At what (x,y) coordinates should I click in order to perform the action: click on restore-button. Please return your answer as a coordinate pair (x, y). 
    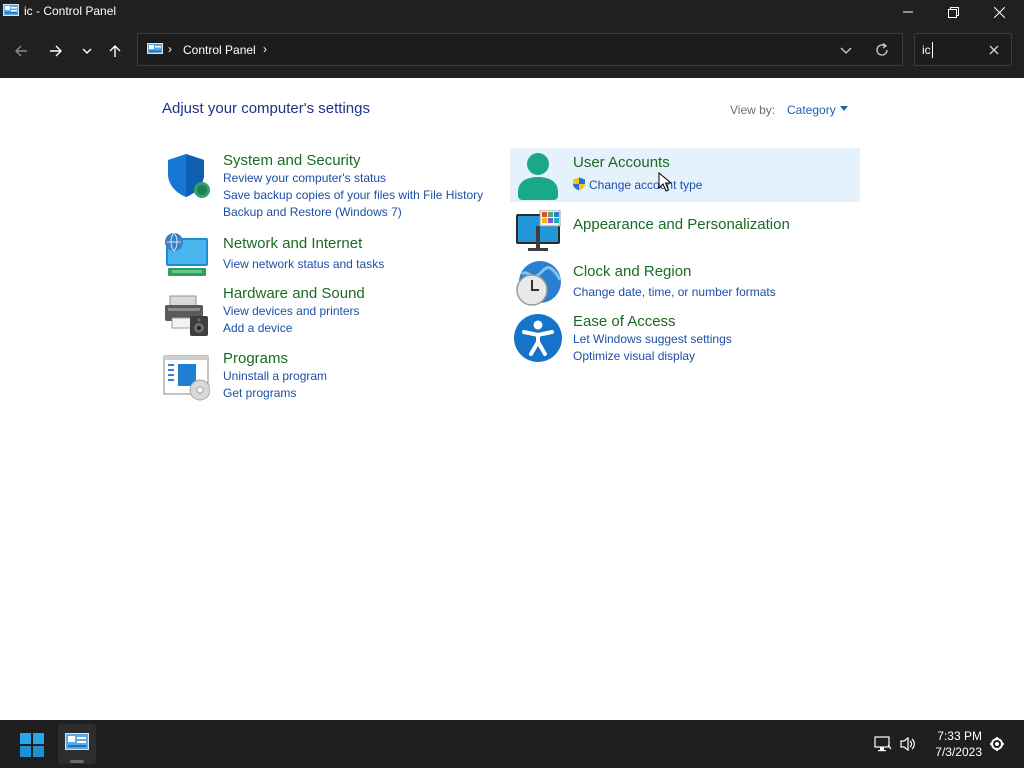
    Looking at the image, I should click on (953, 12).